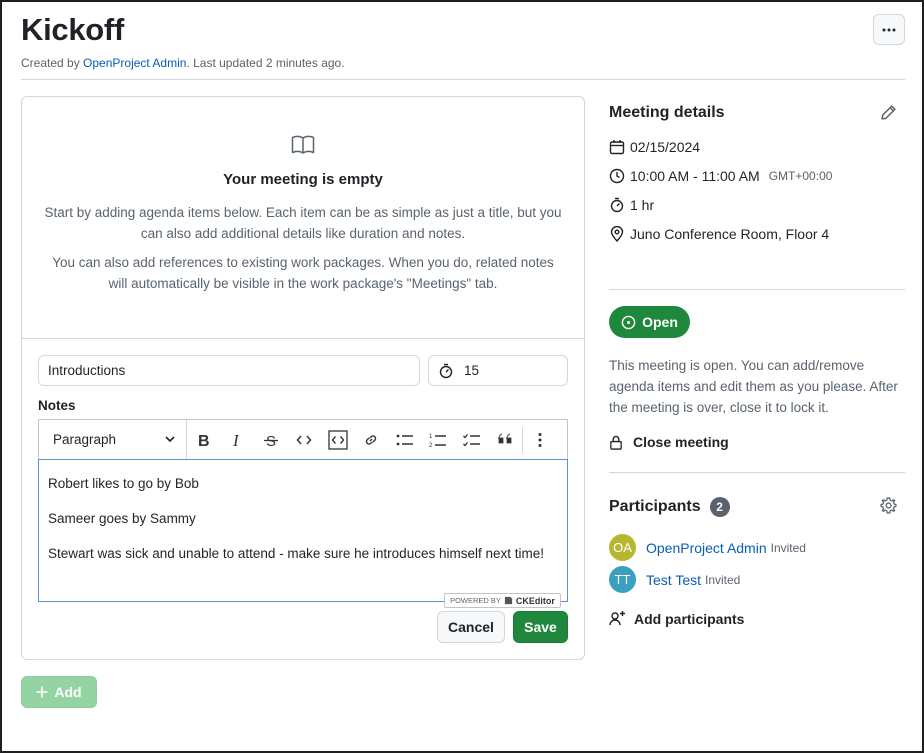 The width and height of the screenshot is (924, 753). What do you see at coordinates (170, 438) in the screenshot?
I see `chevron-down-icon` at bounding box center [170, 438].